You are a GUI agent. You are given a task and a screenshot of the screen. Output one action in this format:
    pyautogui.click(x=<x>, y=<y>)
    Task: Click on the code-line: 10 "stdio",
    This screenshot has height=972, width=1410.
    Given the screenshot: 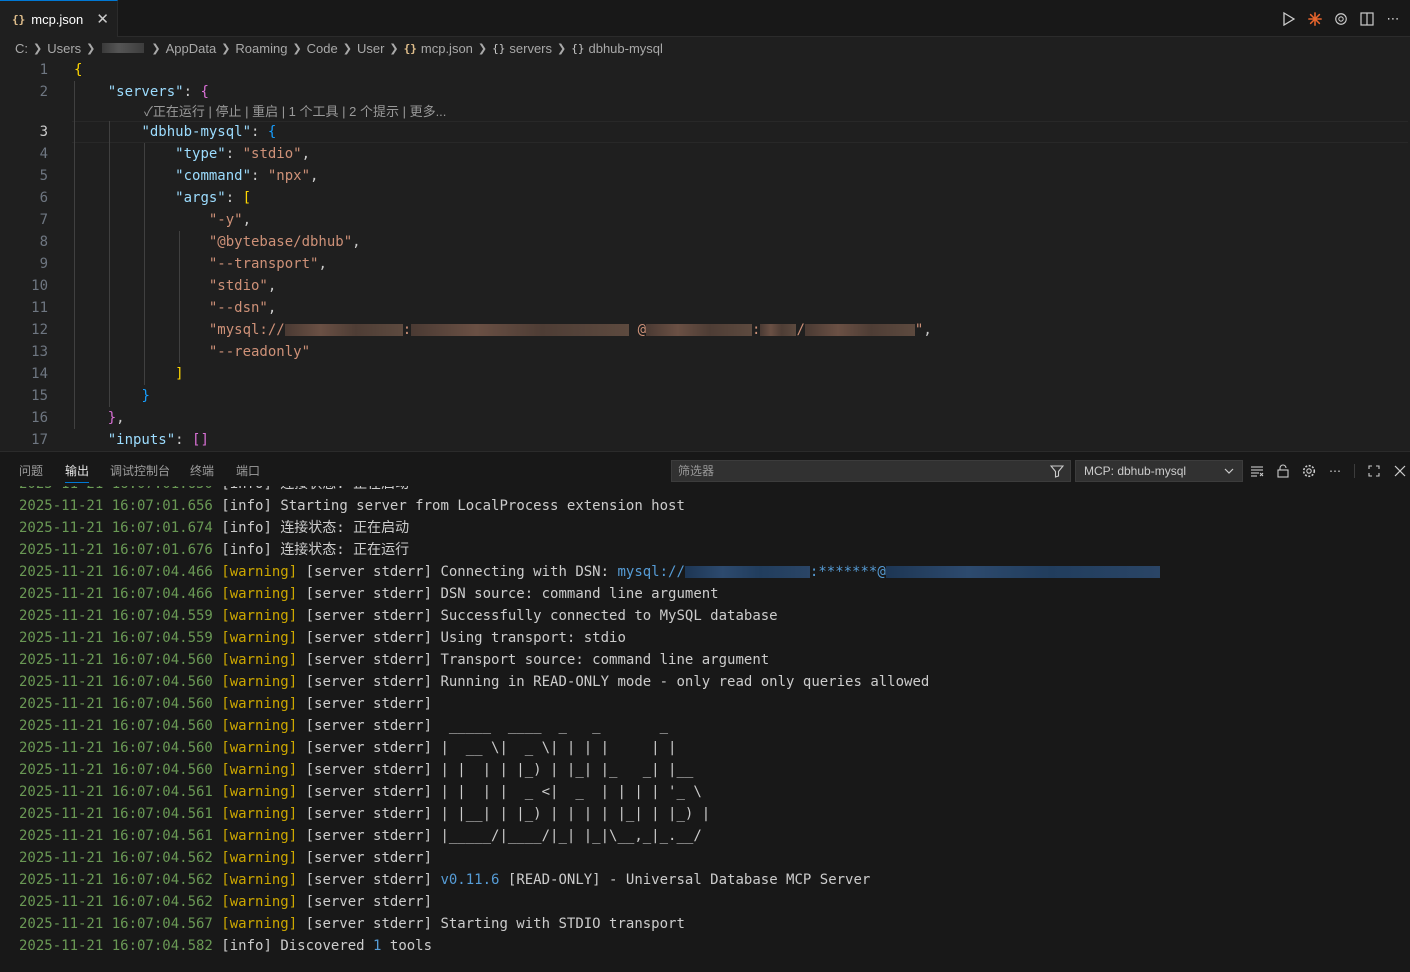 What is the action you would take?
    pyautogui.click(x=705, y=286)
    